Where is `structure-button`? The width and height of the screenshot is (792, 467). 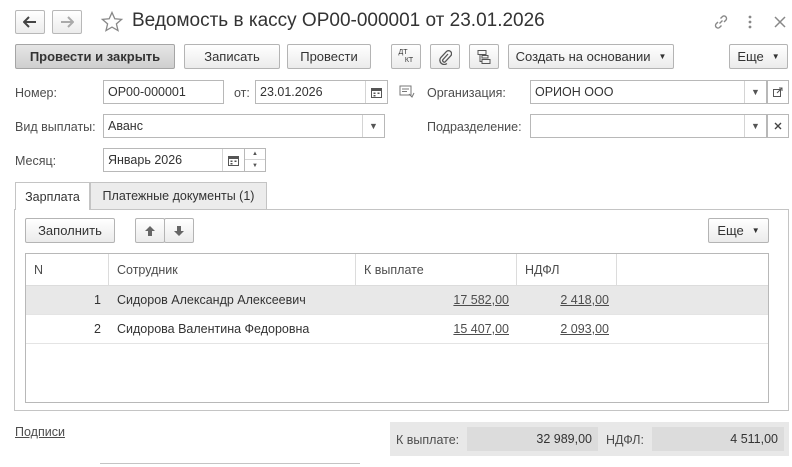
structure-button is located at coordinates (484, 56).